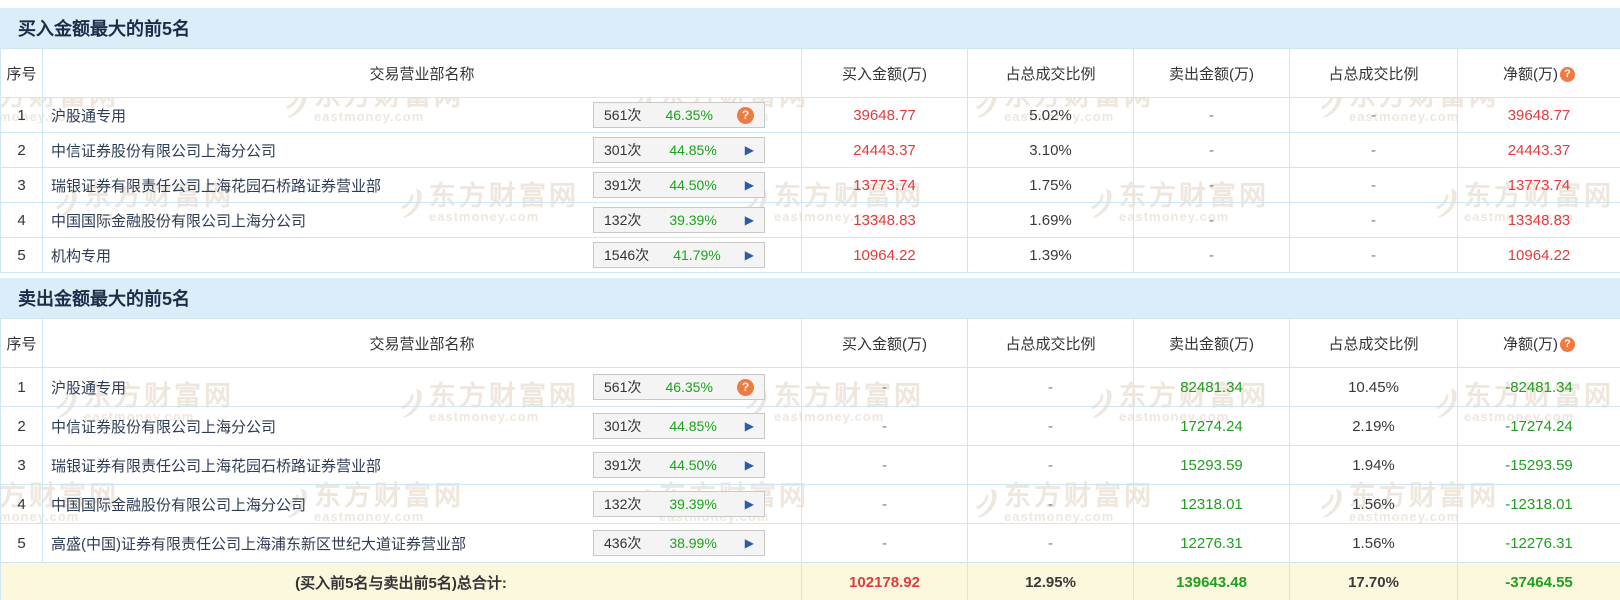 Image resolution: width=1620 pixels, height=600 pixels. I want to click on sell-amount-cell: 82481.34, so click(1211, 387).